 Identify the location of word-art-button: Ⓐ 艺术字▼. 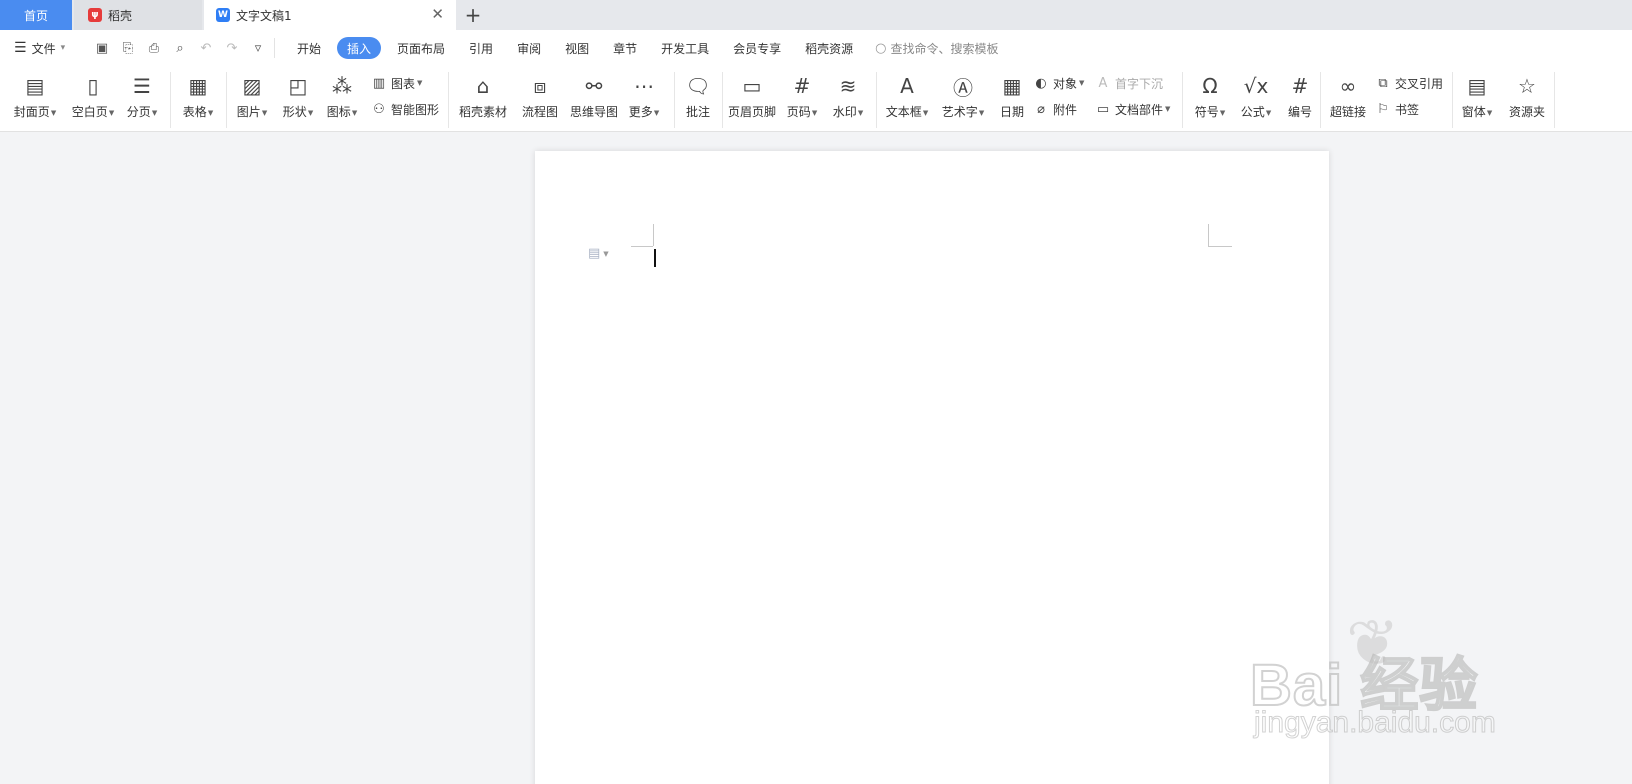
(963, 99).